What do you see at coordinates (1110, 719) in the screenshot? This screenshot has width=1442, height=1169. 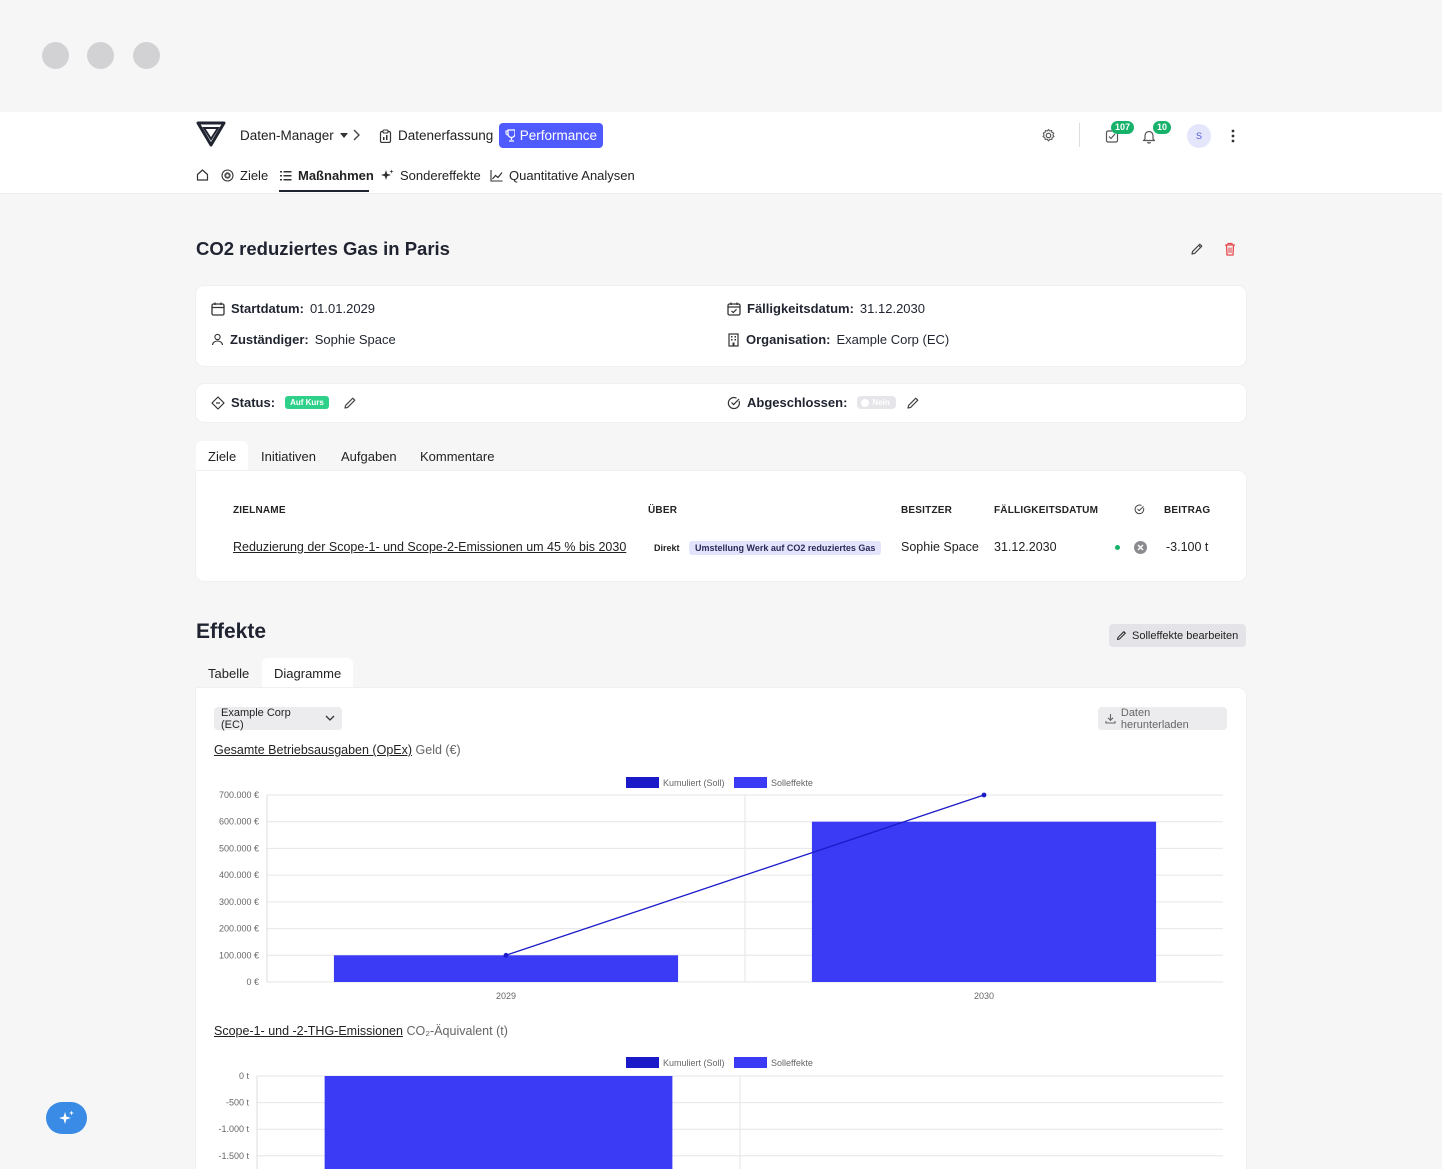 I see `download-icon` at bounding box center [1110, 719].